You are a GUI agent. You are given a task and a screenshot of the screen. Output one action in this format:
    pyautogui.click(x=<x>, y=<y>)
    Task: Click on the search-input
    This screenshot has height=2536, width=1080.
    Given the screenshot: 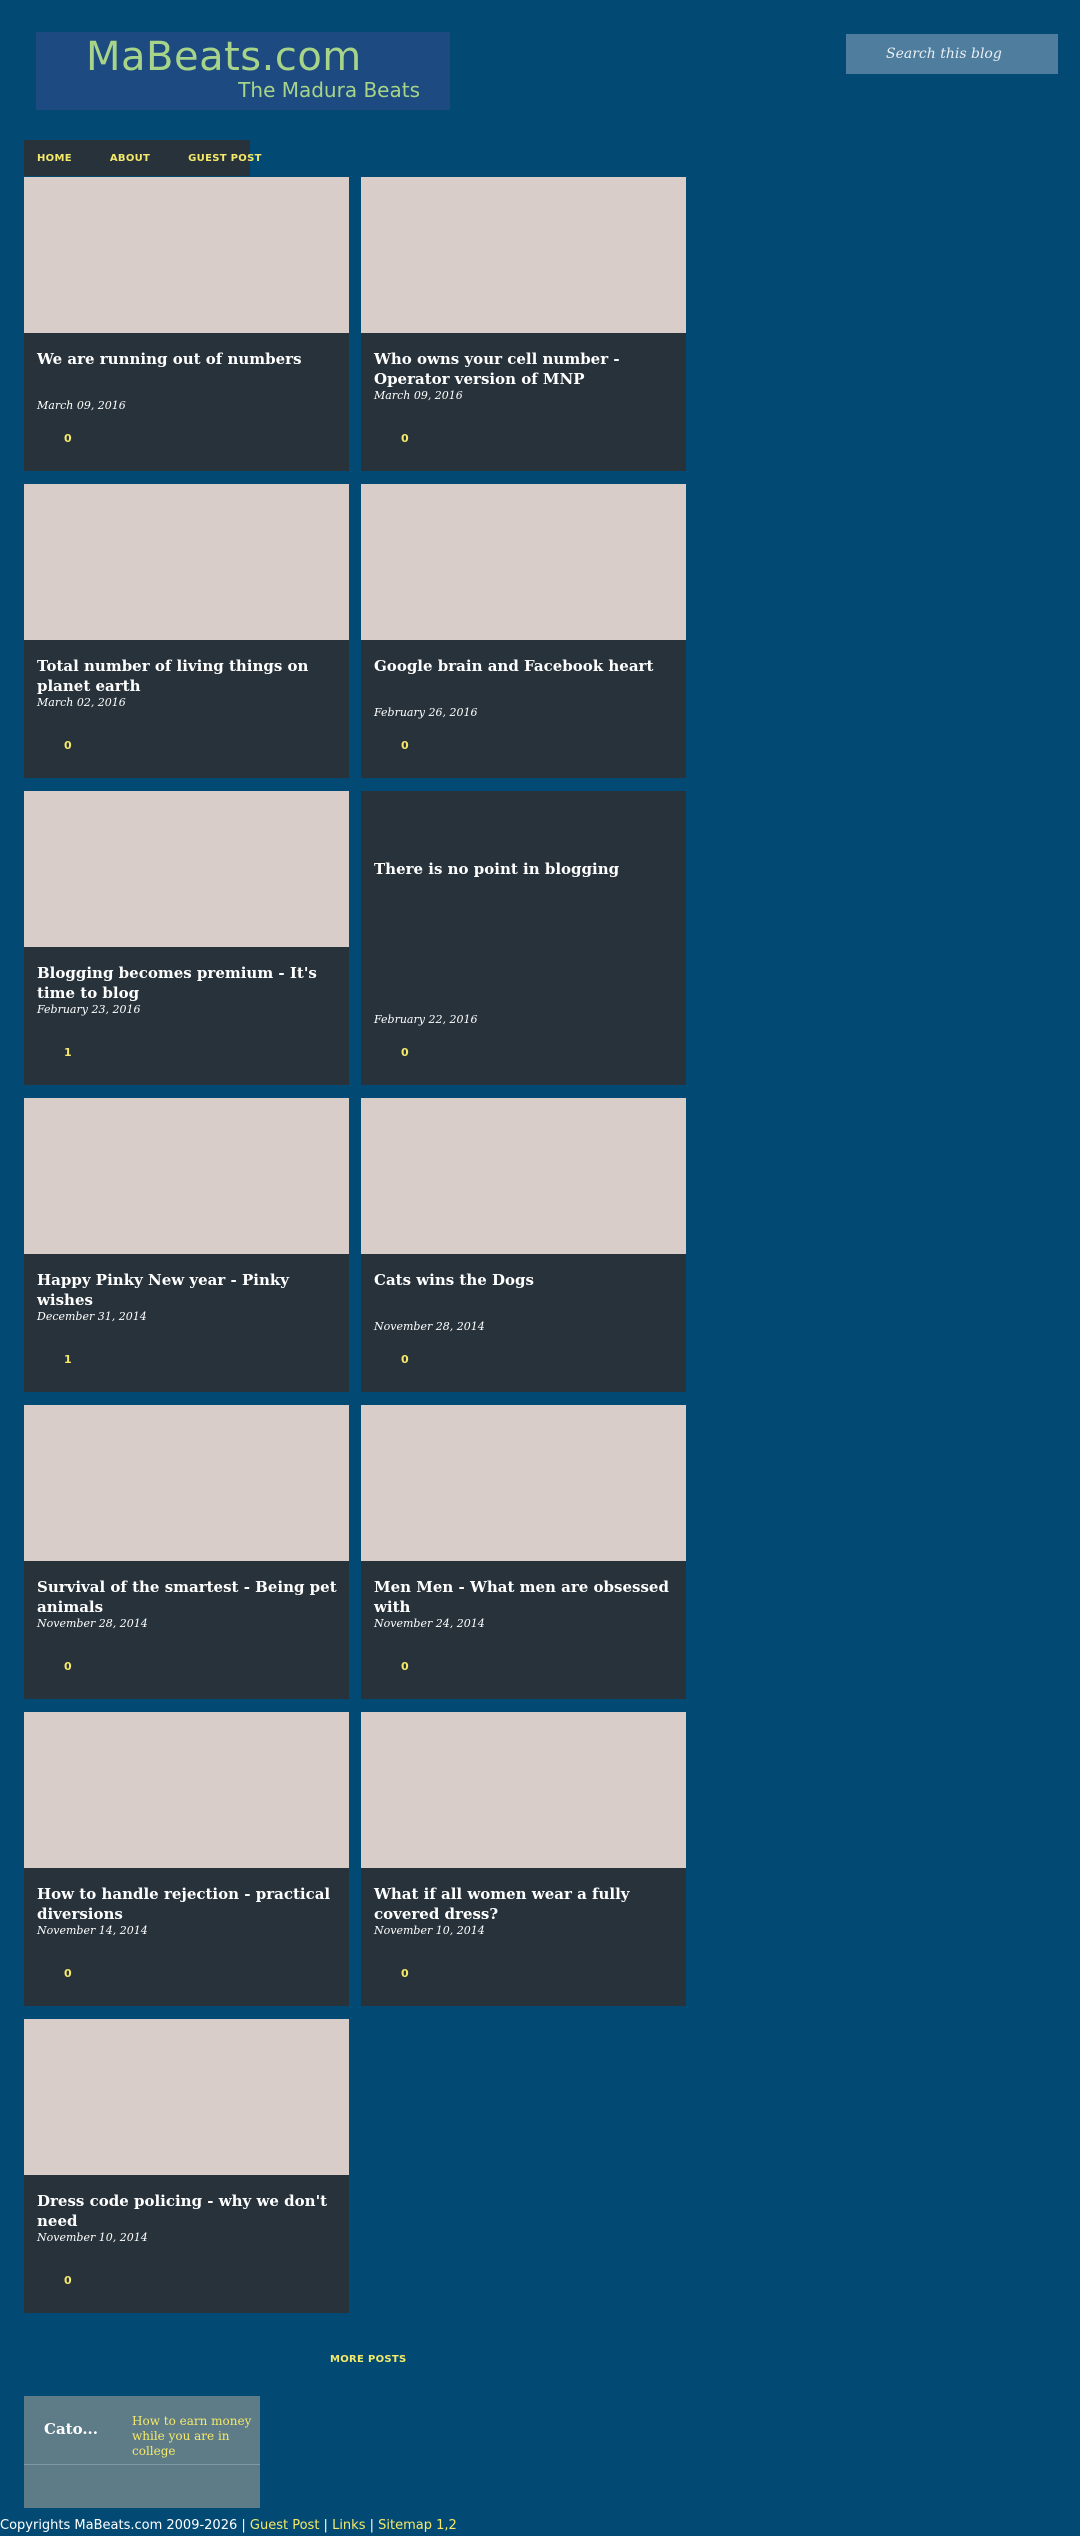 What is the action you would take?
    pyautogui.click(x=952, y=54)
    